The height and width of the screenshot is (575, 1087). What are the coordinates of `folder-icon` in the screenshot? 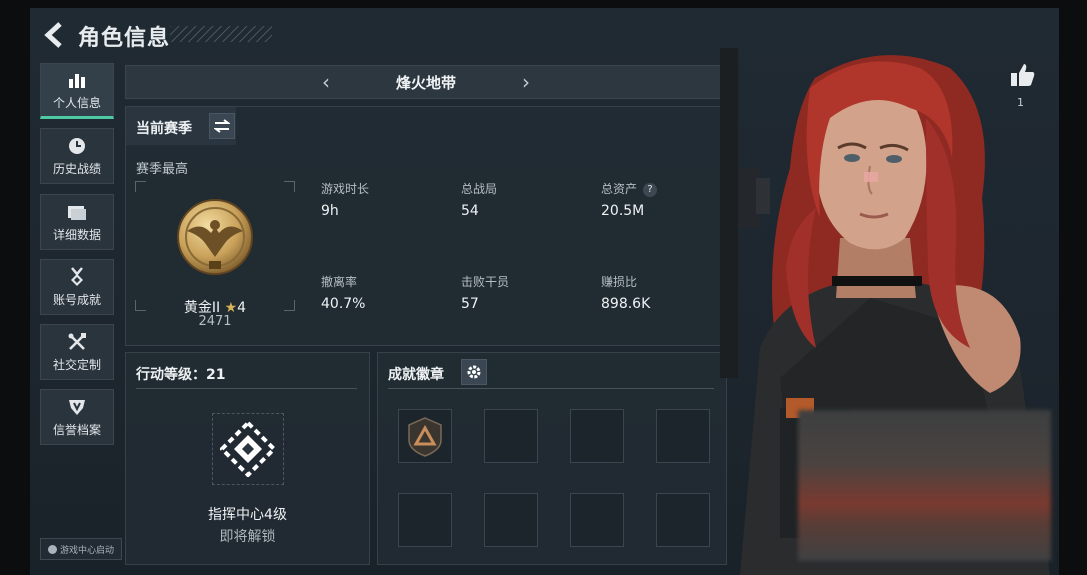 It's located at (77, 212).